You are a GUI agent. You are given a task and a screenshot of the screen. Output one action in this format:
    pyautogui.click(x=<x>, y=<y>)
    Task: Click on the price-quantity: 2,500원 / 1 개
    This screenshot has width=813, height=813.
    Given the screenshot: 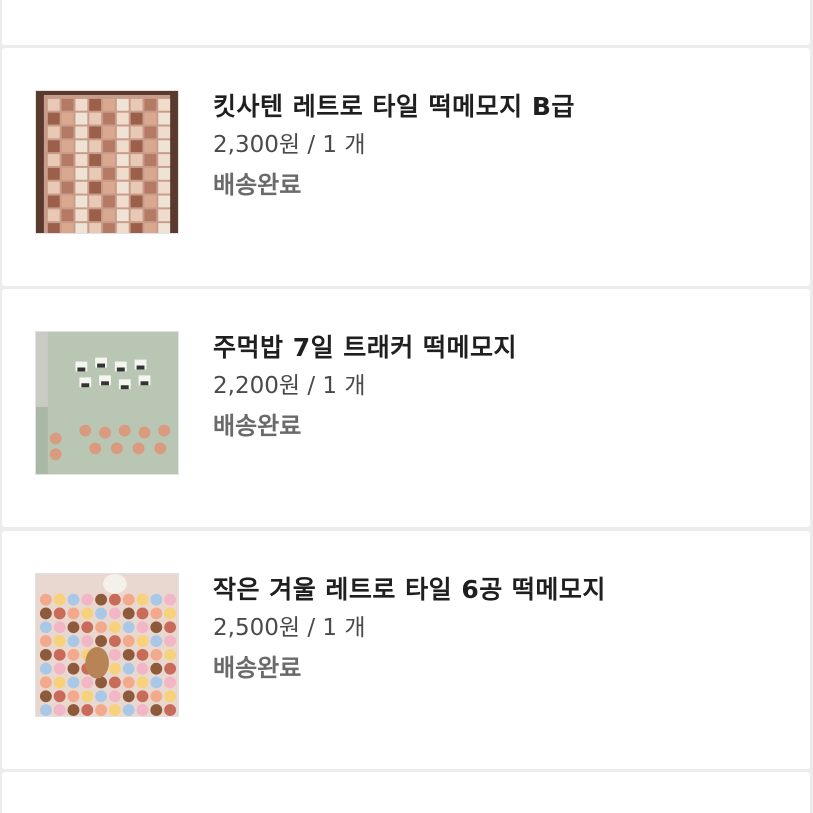 What is the action you would take?
    pyautogui.click(x=289, y=628)
    